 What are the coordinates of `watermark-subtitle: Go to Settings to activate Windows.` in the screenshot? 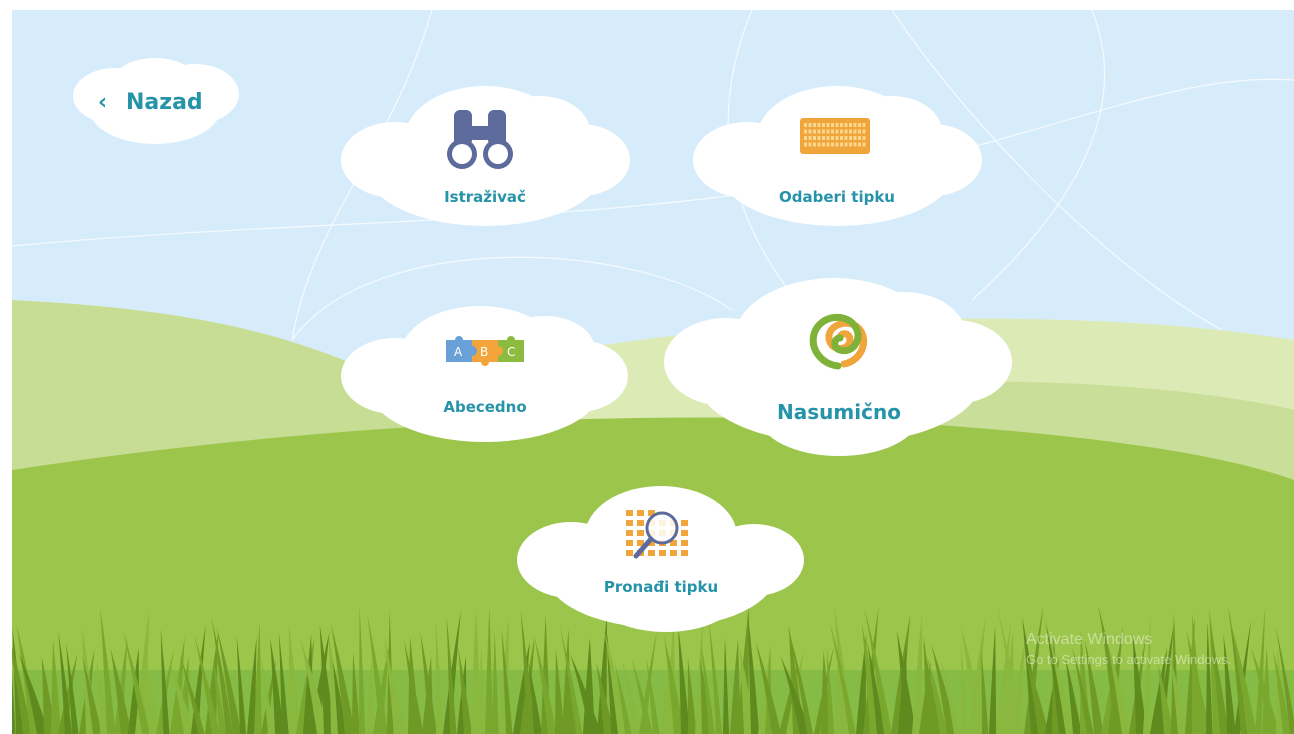 It's located at (1129, 659).